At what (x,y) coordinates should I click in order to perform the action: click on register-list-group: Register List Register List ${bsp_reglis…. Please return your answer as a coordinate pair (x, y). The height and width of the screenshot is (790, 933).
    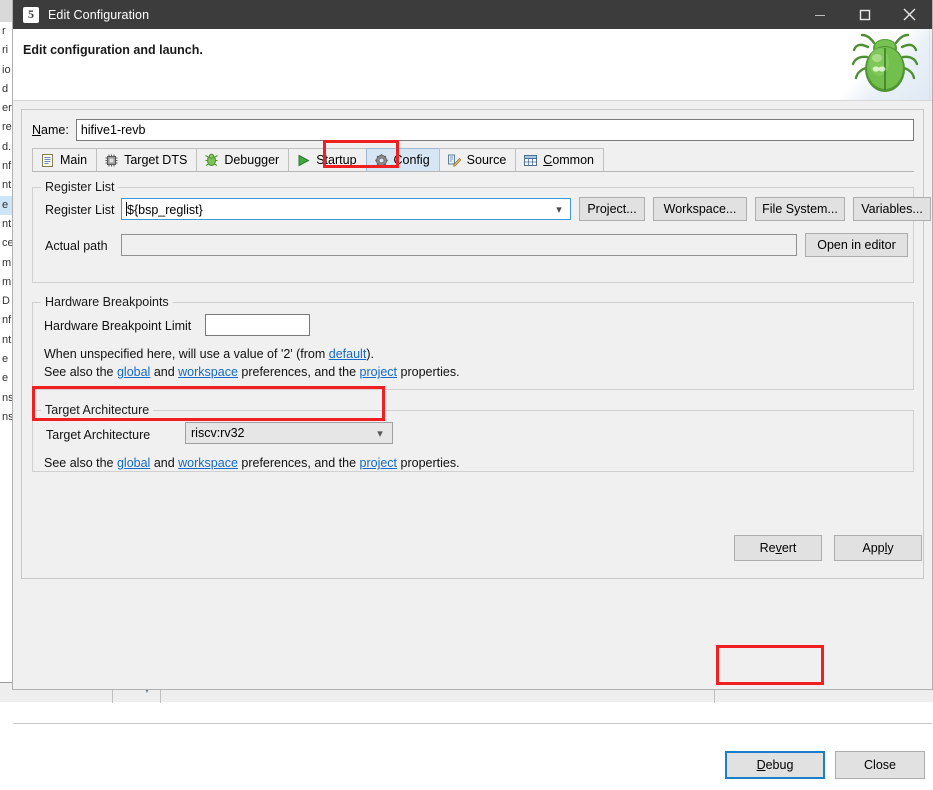
    Looking at the image, I should click on (481, 231).